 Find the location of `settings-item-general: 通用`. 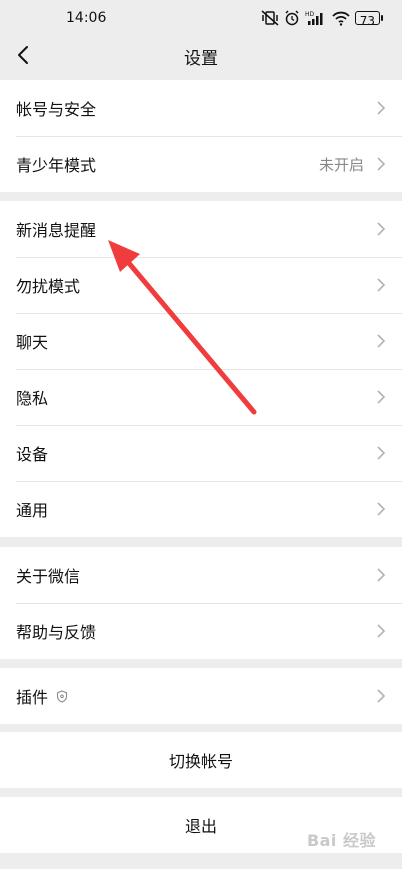

settings-item-general: 通用 is located at coordinates (201, 509).